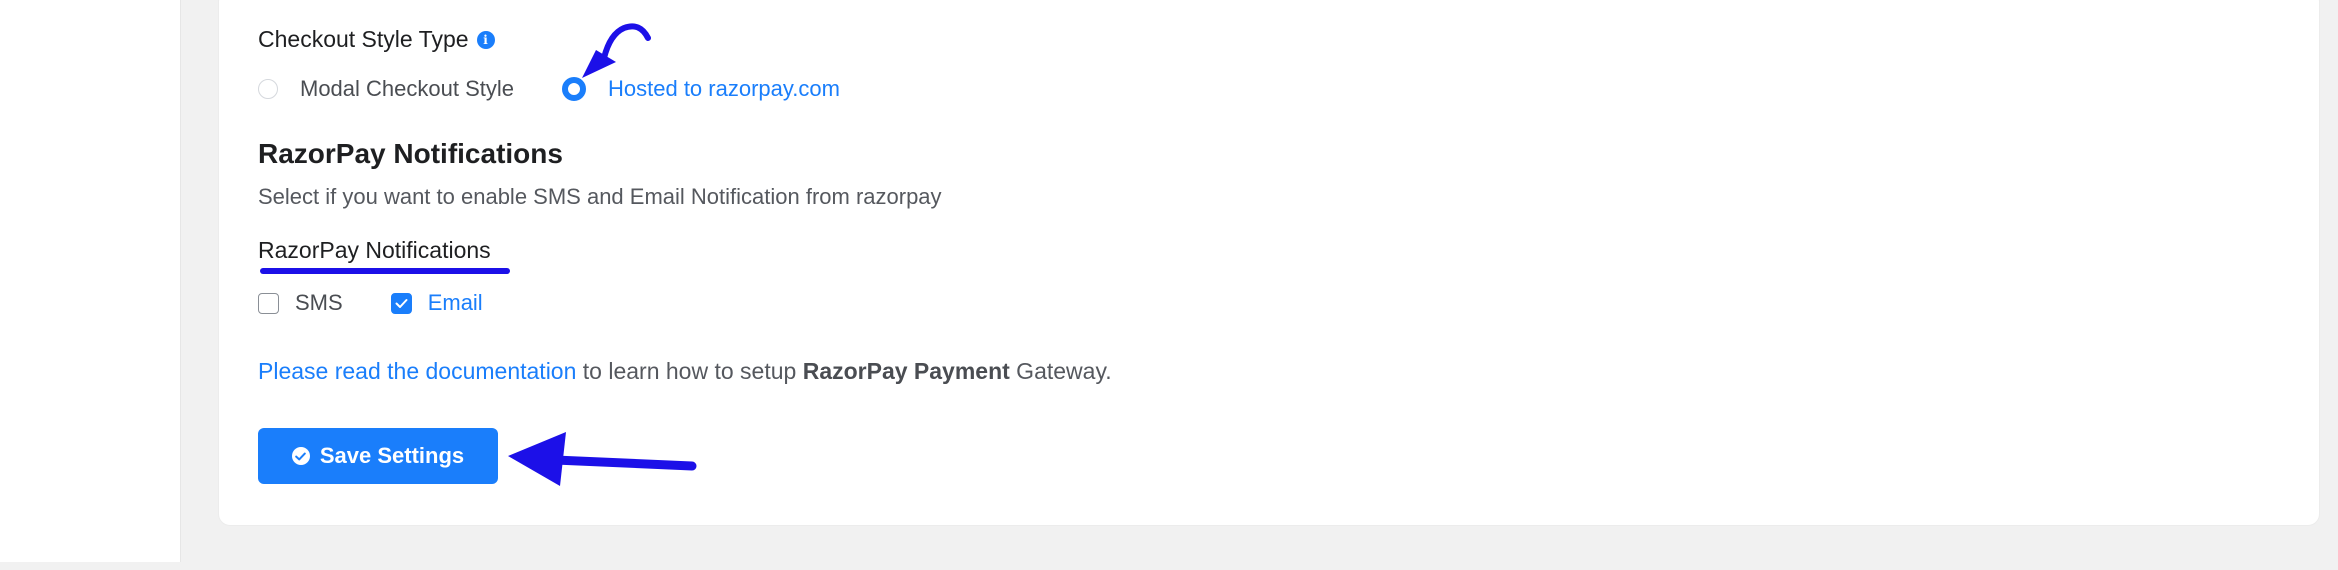 This screenshot has width=2338, height=570. I want to click on documentation-bold-text: RazorPay Payment, so click(906, 371).